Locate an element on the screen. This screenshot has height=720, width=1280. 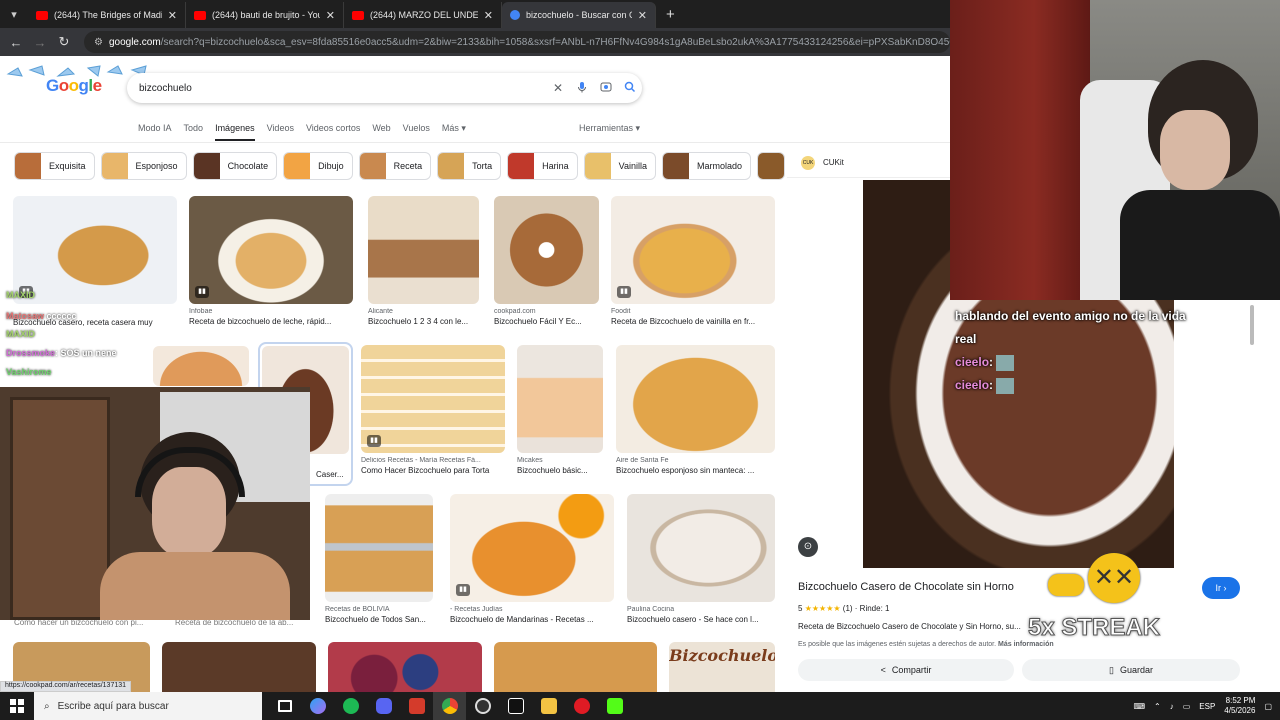
tab-videos-cortos: Videos cortos is located at coordinates (333, 132).